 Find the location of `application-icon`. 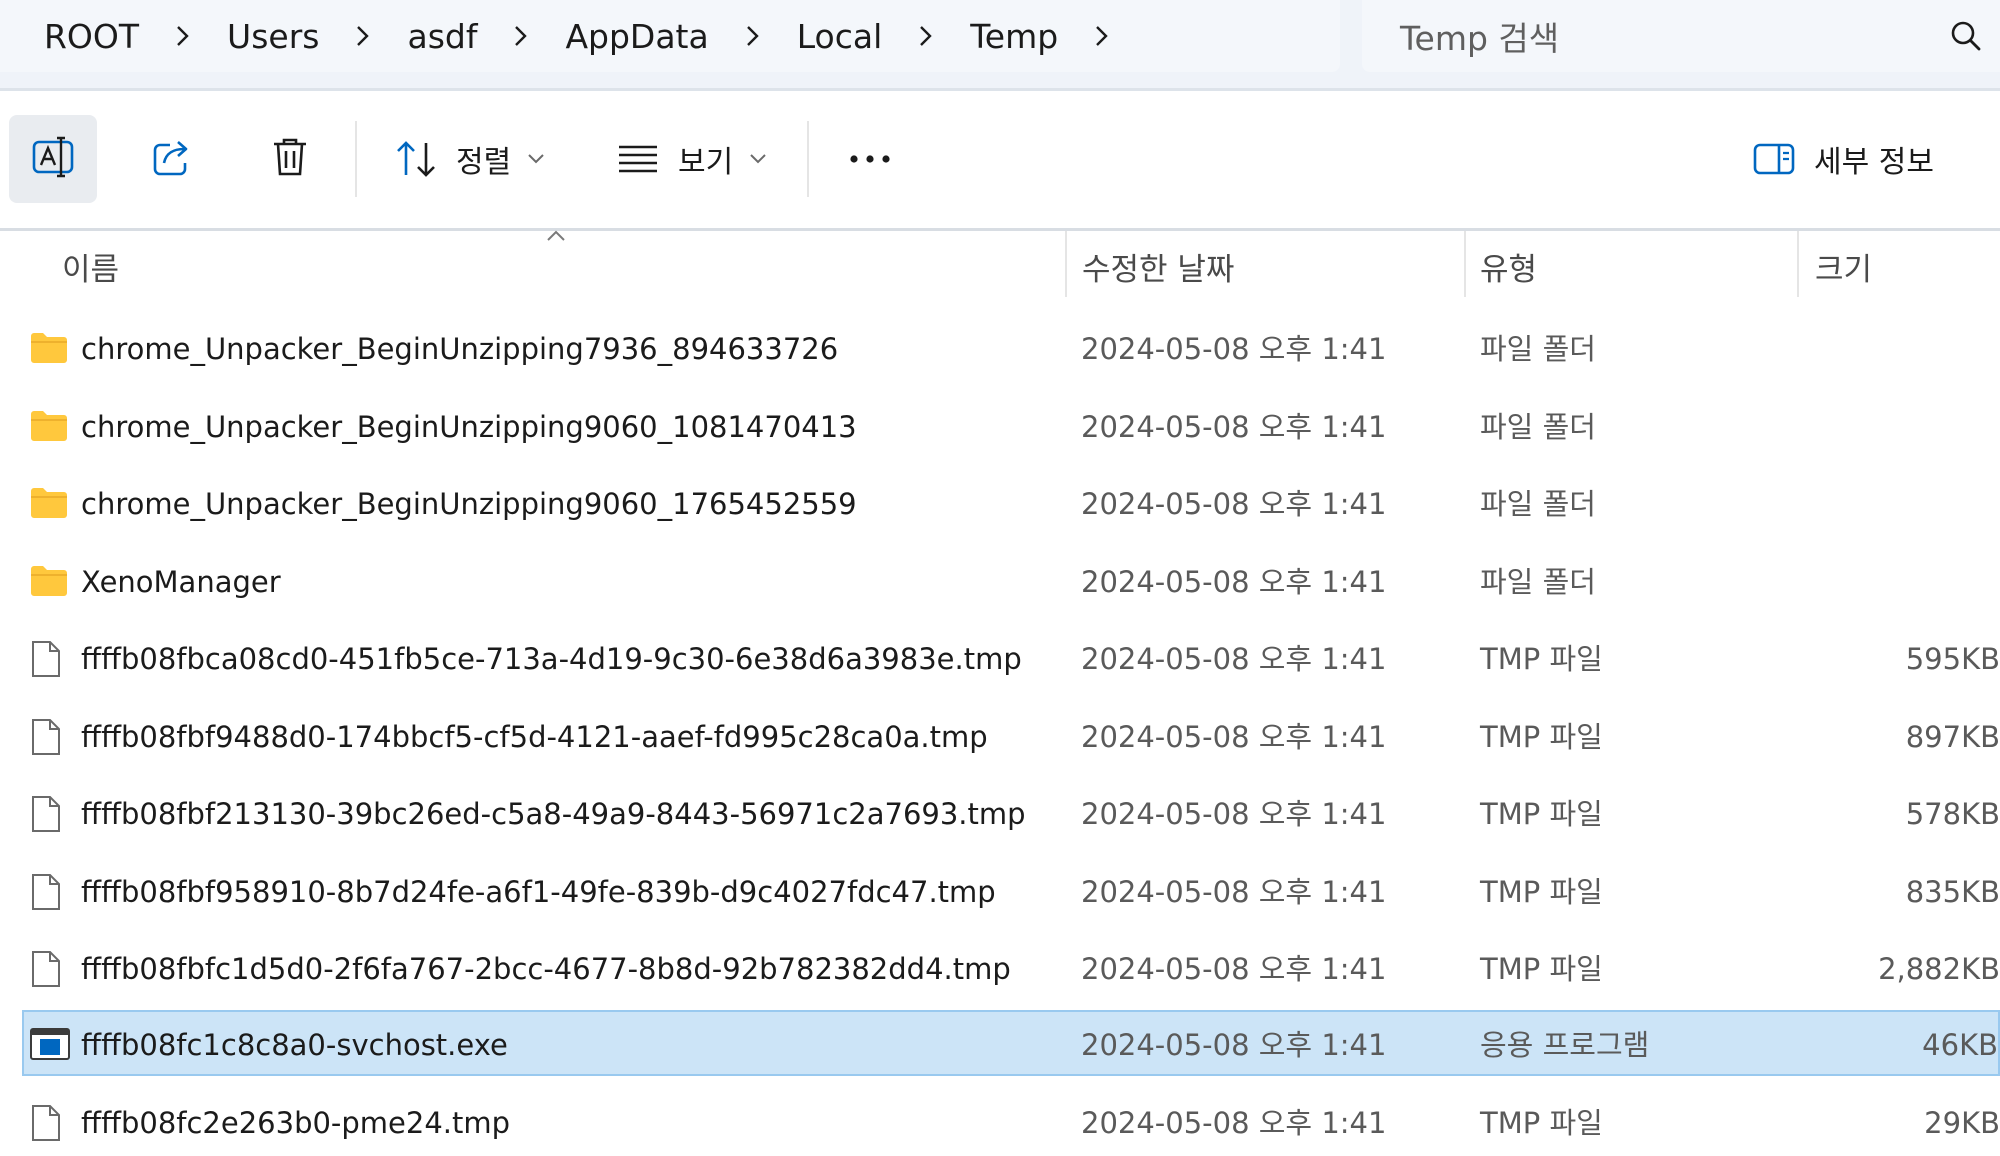

application-icon is located at coordinates (50, 1046).